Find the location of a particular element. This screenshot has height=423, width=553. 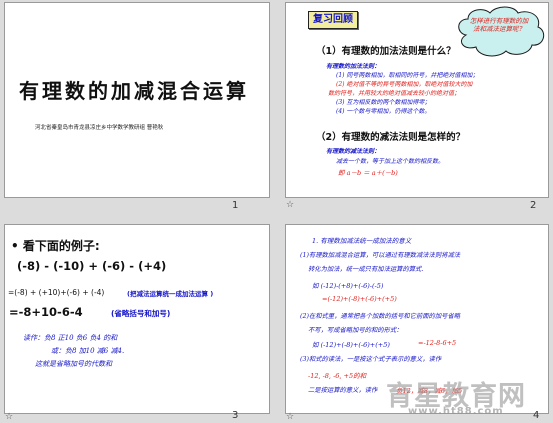

slide-4-animation-icon: ☆ is located at coordinates (290, 417).